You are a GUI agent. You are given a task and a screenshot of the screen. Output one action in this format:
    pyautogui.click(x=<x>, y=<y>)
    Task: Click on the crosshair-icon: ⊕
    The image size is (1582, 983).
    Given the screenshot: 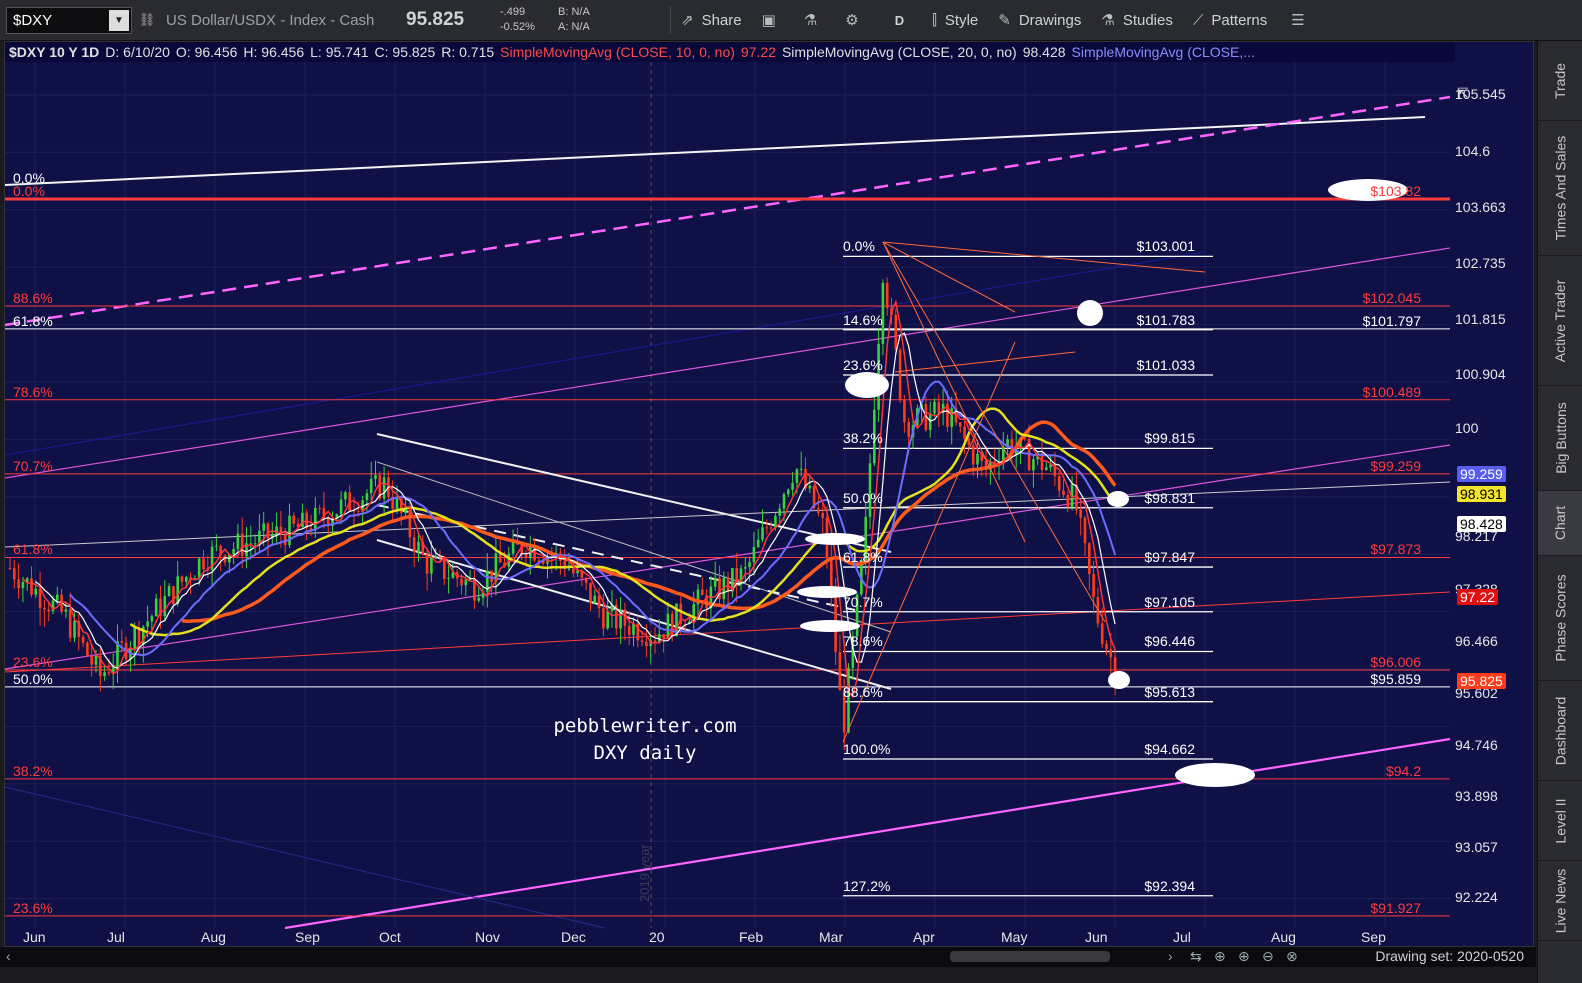 What is the action you would take?
    pyautogui.click(x=1220, y=956)
    